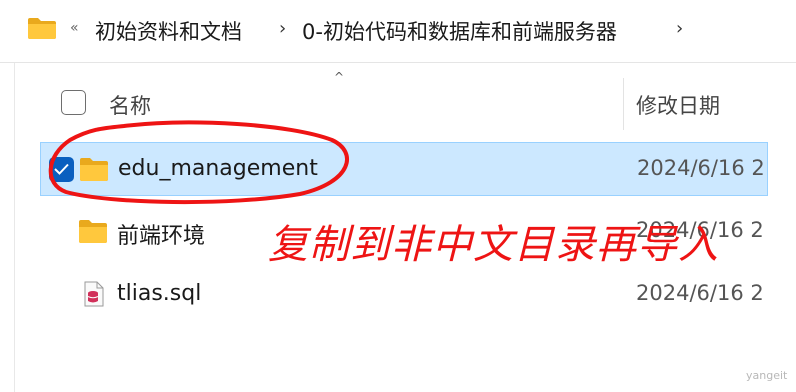 The width and height of the screenshot is (796, 392). Describe the element at coordinates (398, 62) in the screenshot. I see `address-divider` at that location.